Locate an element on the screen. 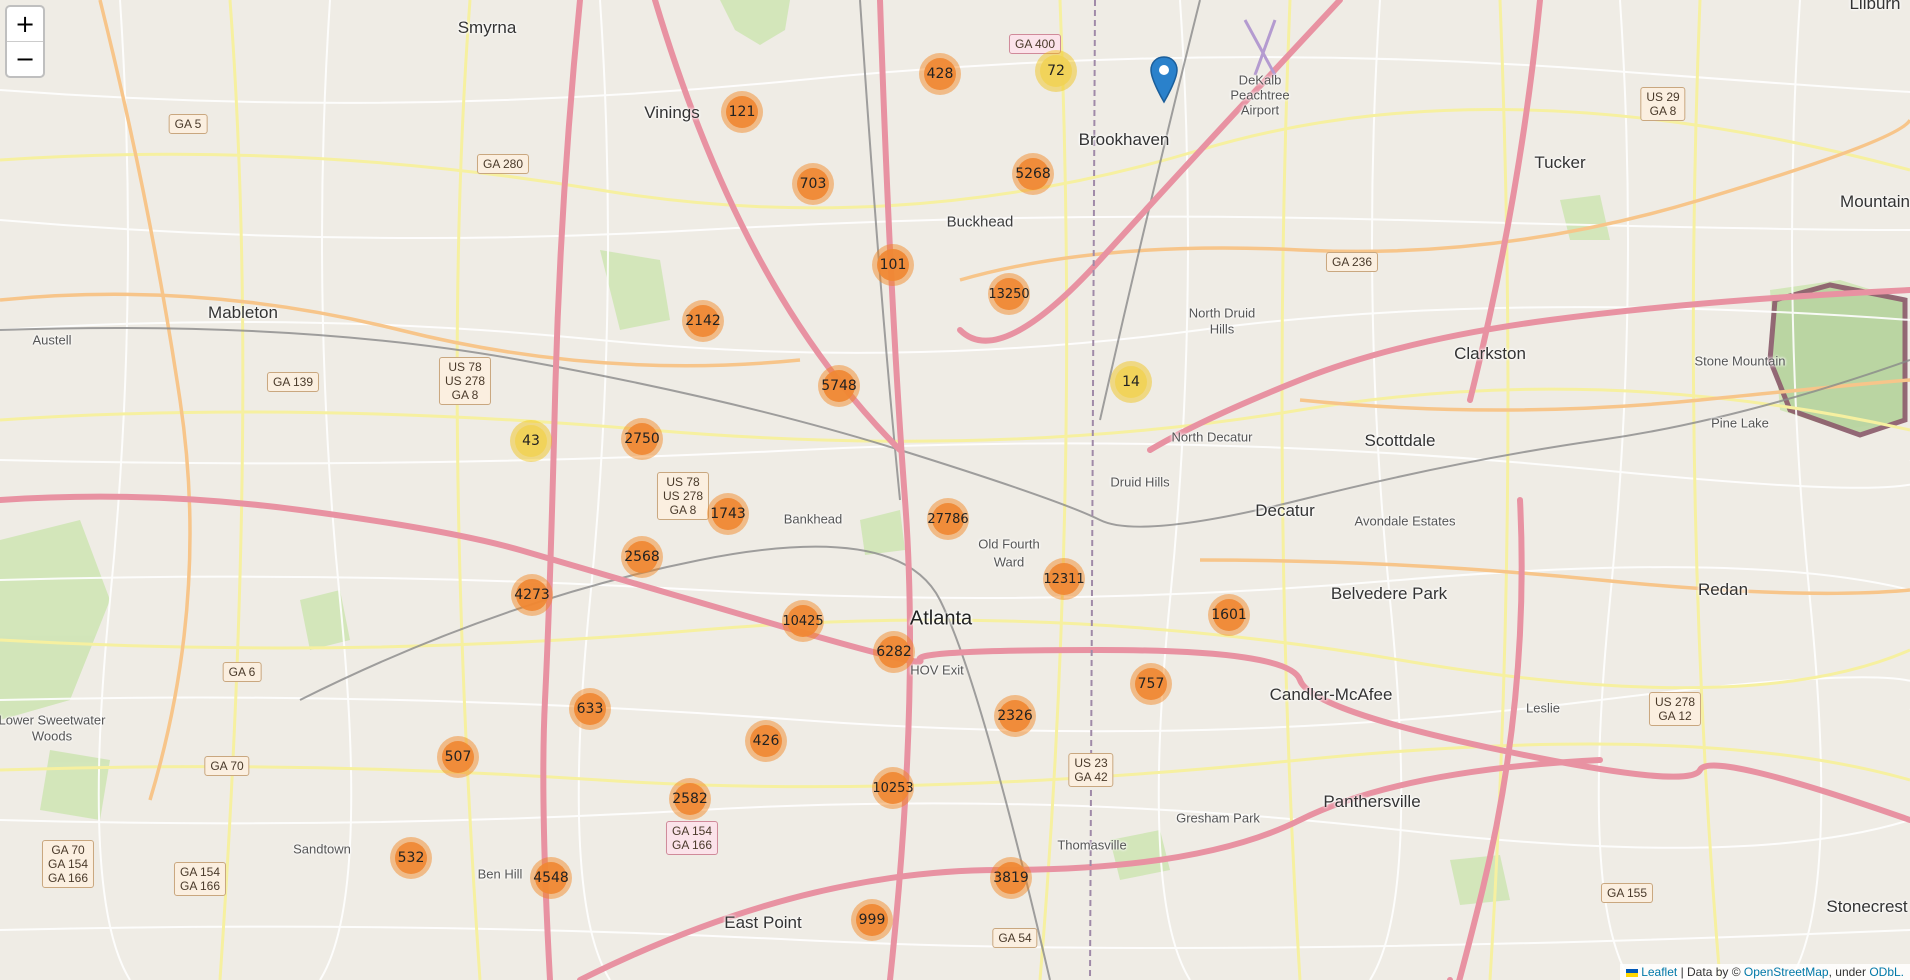 The height and width of the screenshot is (980, 1910). marker-cluster: 10425 is located at coordinates (803, 621).